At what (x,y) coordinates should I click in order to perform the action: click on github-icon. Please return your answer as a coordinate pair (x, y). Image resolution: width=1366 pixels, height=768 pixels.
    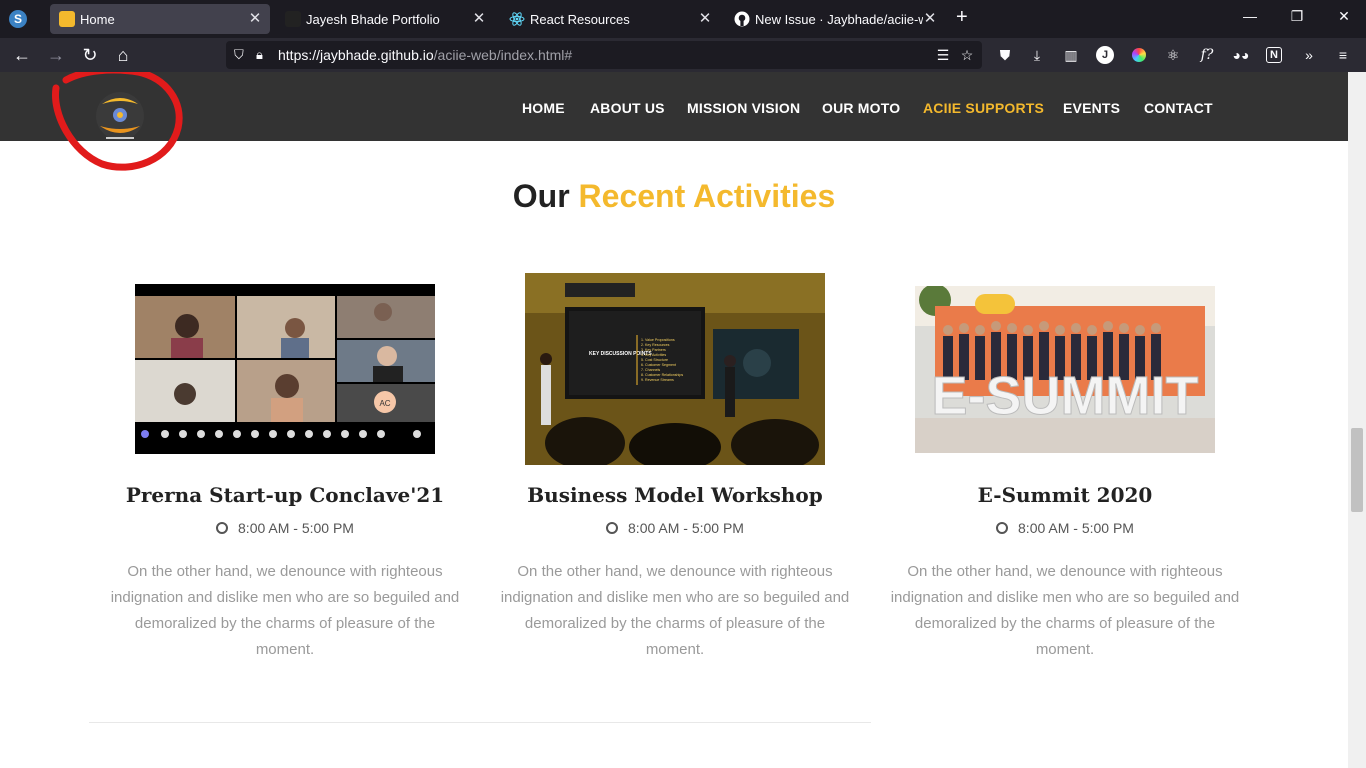
    Looking at the image, I should click on (742, 19).